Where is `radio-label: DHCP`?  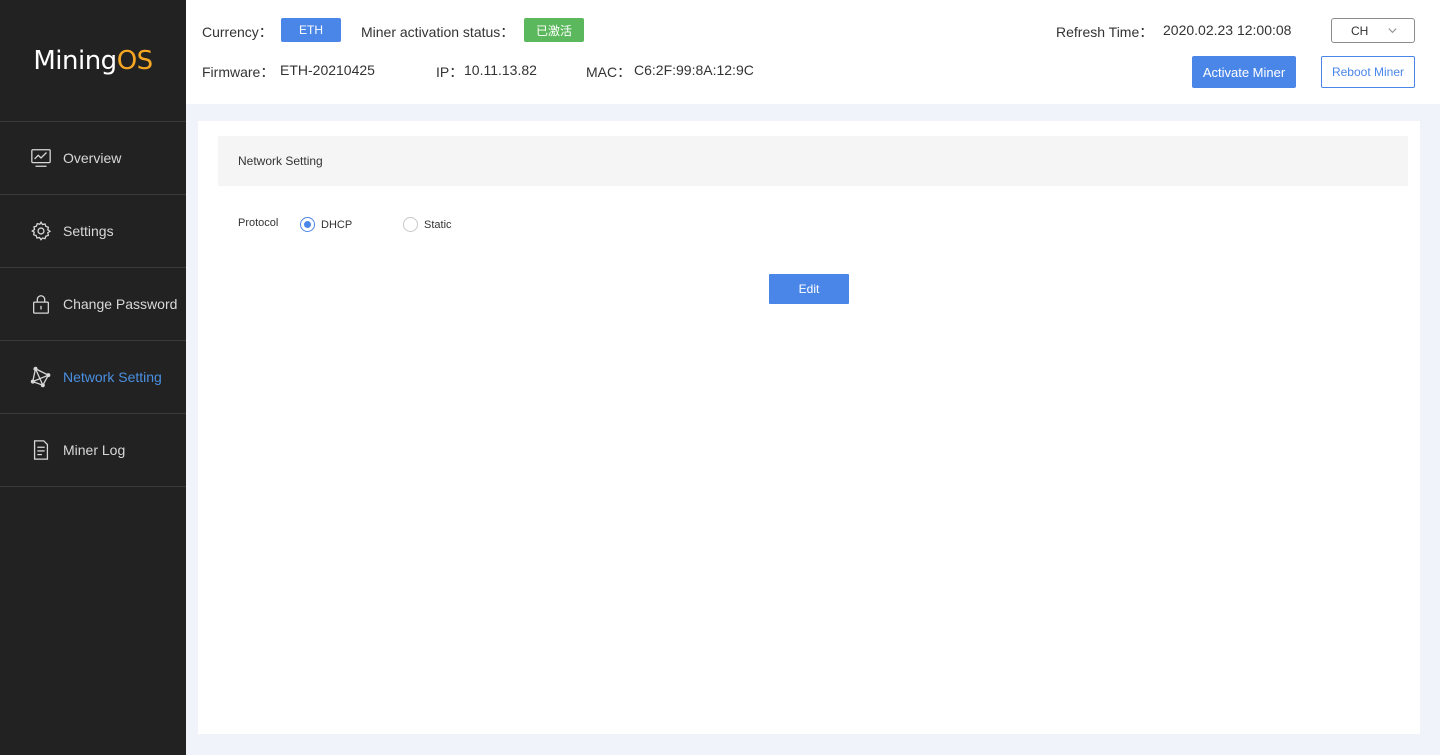 radio-label: DHCP is located at coordinates (337, 224).